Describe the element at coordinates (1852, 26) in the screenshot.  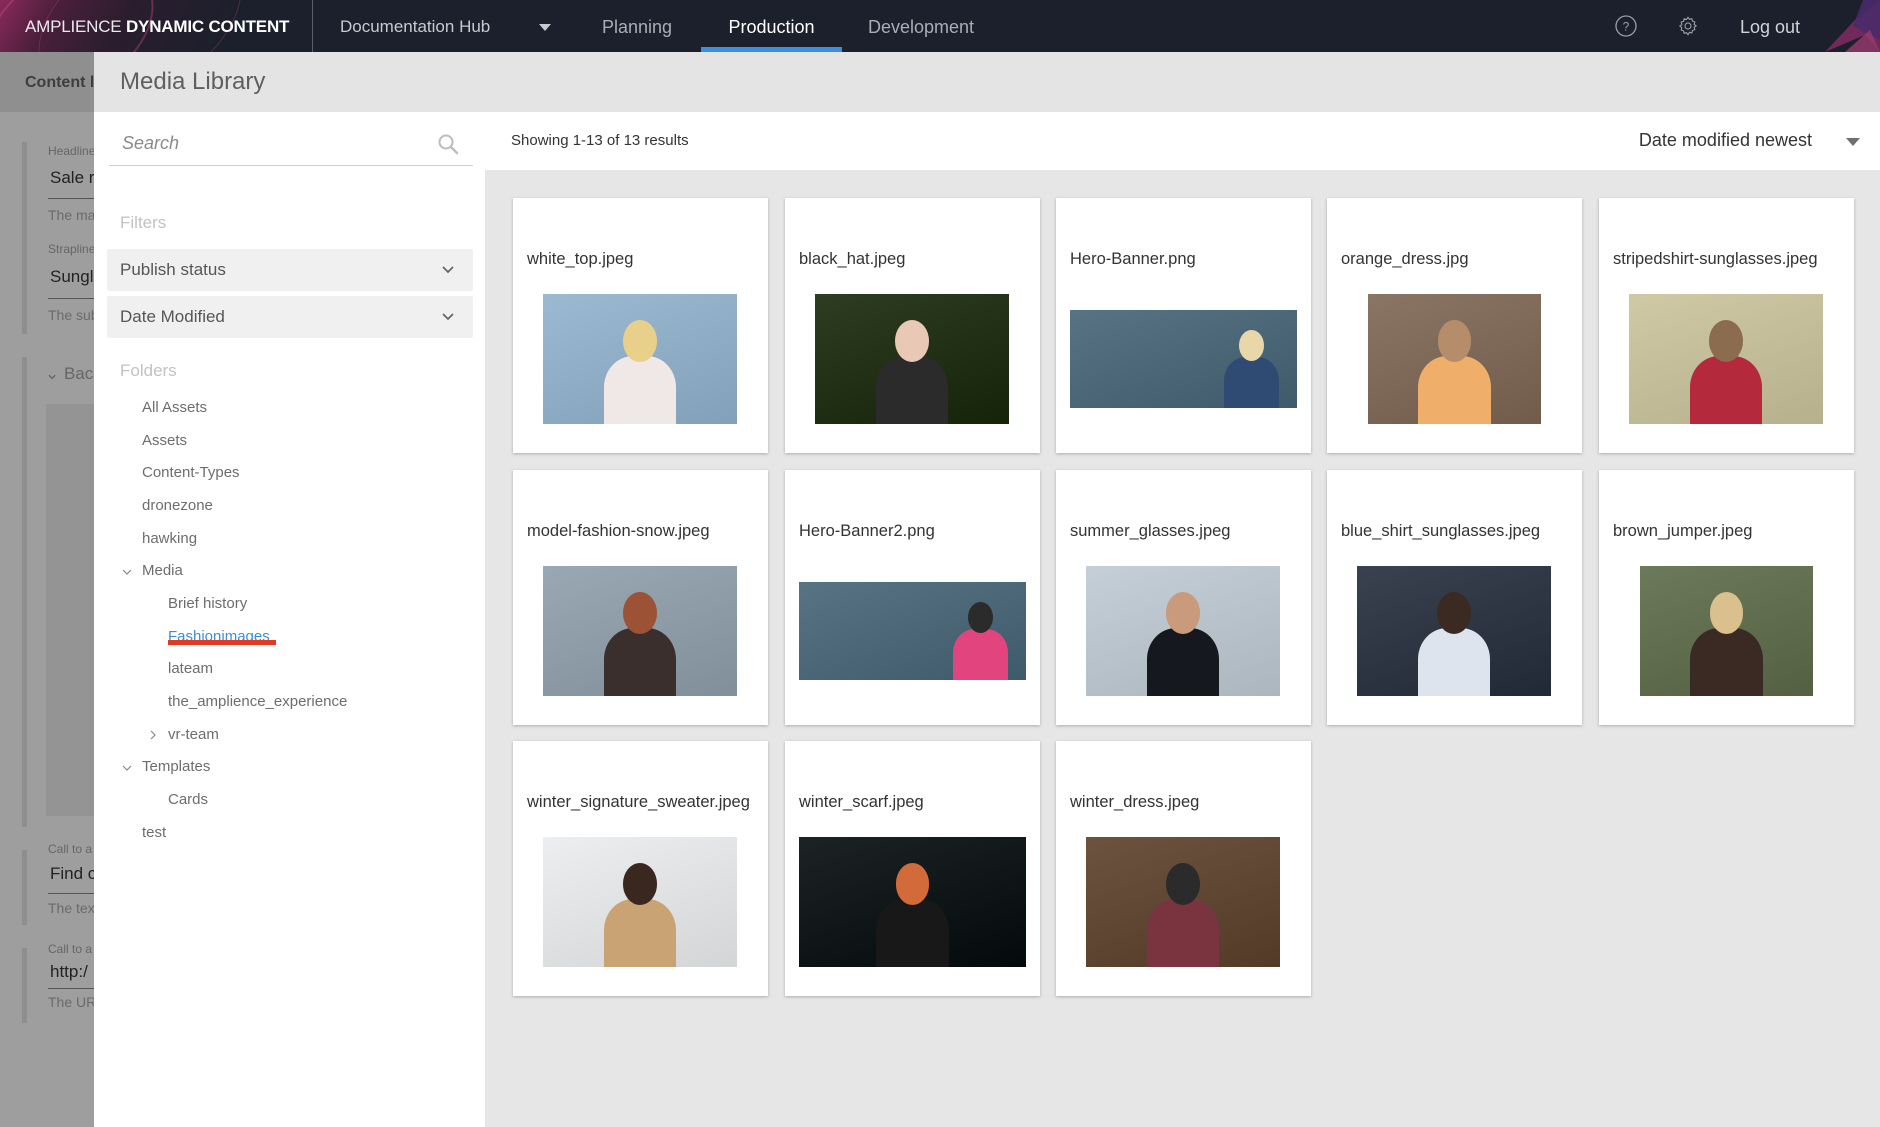
I see `corner-decoration-icon` at that location.